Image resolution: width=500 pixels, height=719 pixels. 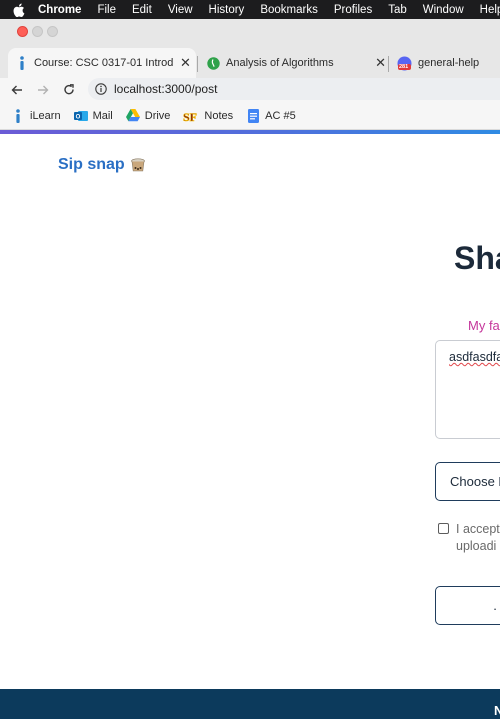 I want to click on sf-notes-icon: SF, so click(x=191, y=116).